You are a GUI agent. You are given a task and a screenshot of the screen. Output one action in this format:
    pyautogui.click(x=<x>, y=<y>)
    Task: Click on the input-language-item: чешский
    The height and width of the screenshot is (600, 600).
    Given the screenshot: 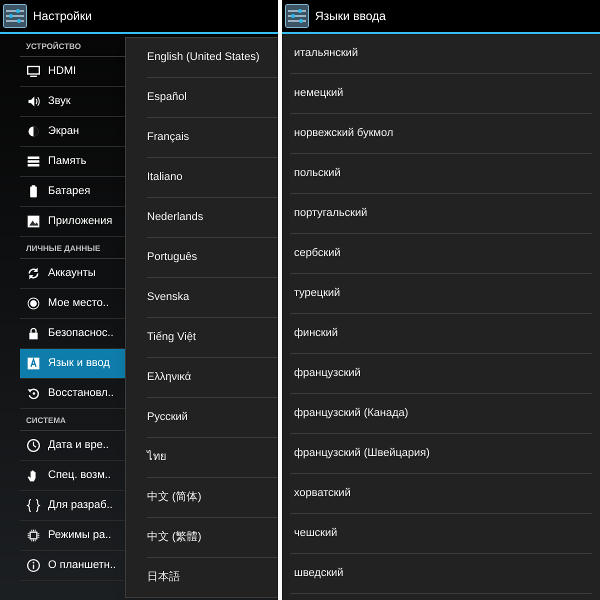 What is the action you would take?
    pyautogui.click(x=441, y=534)
    